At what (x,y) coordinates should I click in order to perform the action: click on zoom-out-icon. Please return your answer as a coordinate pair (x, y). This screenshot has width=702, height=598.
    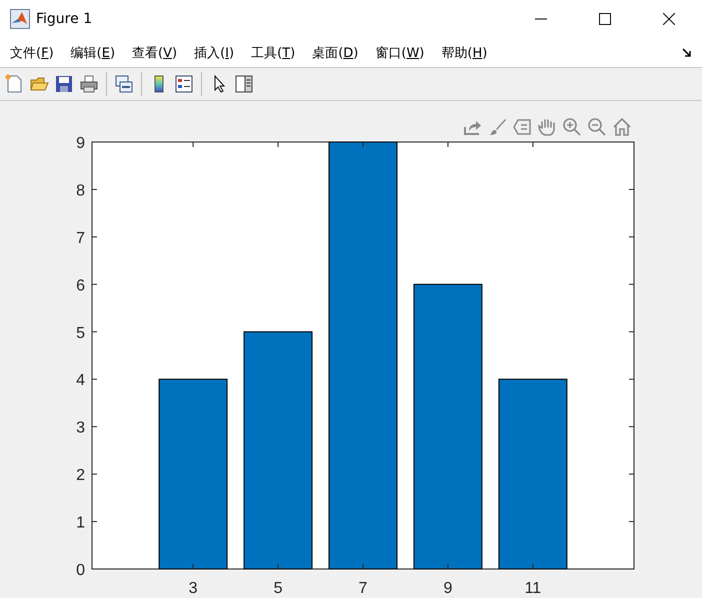
    Looking at the image, I should click on (597, 127).